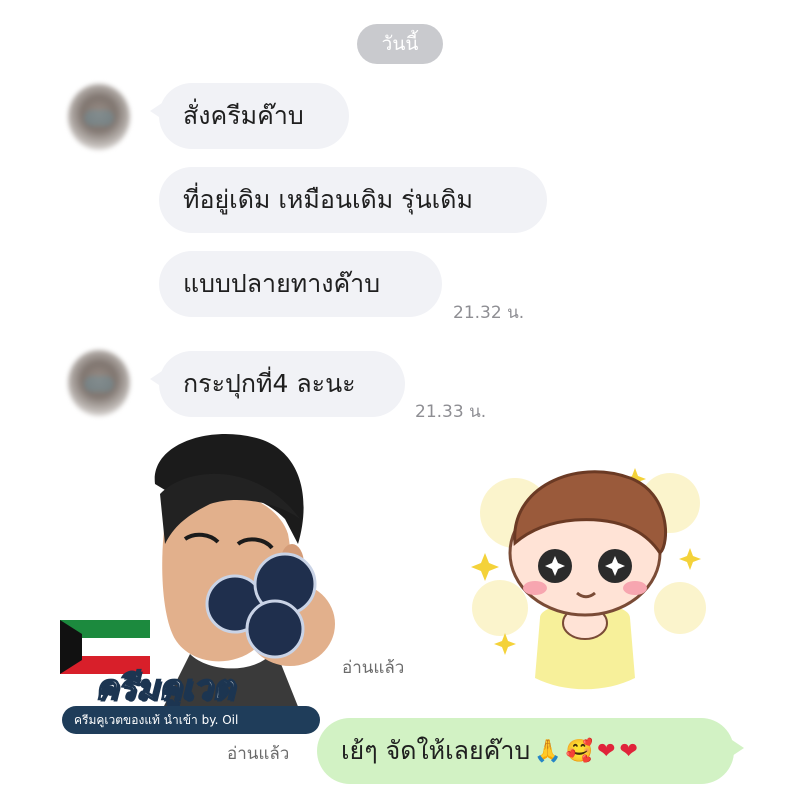  I want to click on smiling-face-with-hearts-icon: 🥰, so click(579, 751).